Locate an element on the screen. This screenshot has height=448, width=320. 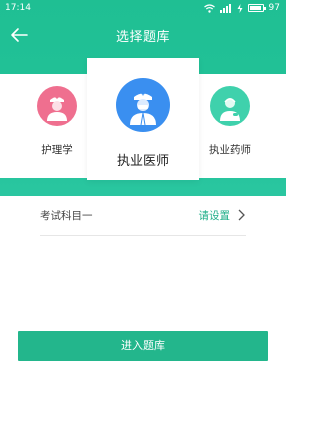
nurse-avatar-icon is located at coordinates (57, 106).